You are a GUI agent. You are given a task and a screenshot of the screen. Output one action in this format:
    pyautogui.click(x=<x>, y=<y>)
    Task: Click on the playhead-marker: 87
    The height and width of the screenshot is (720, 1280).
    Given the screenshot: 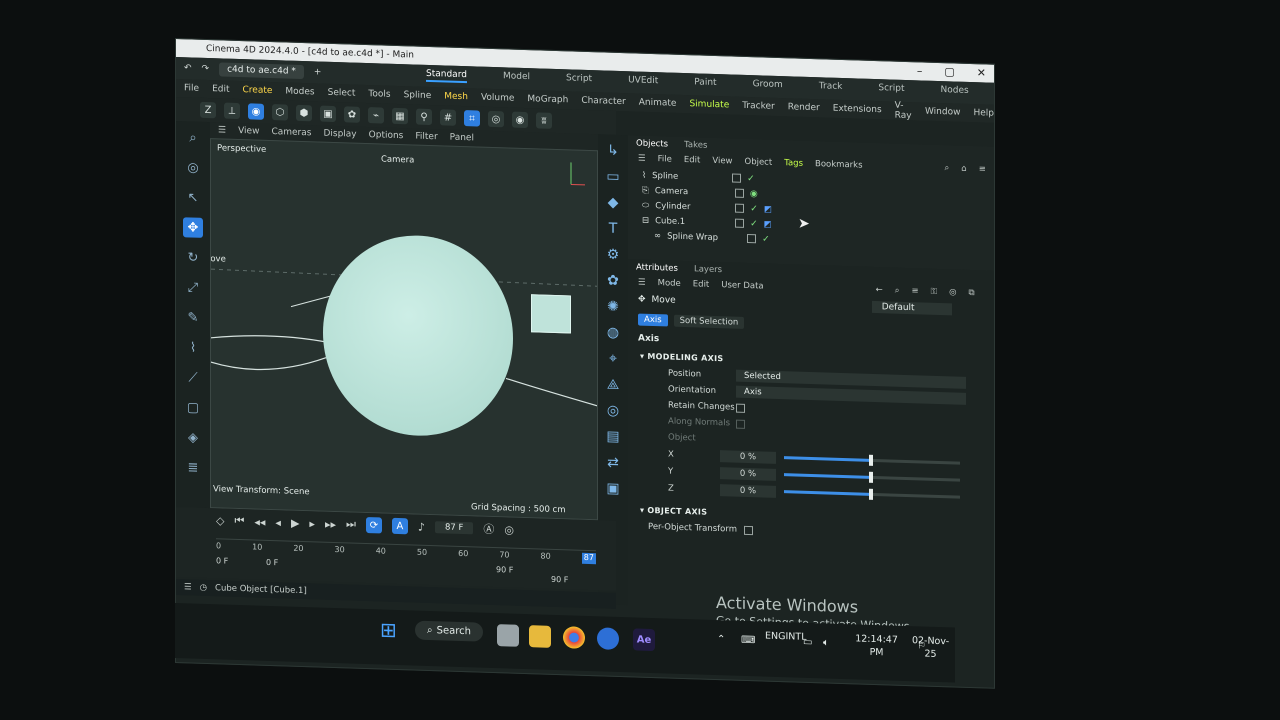 What is the action you would take?
    pyautogui.click(x=588, y=558)
    